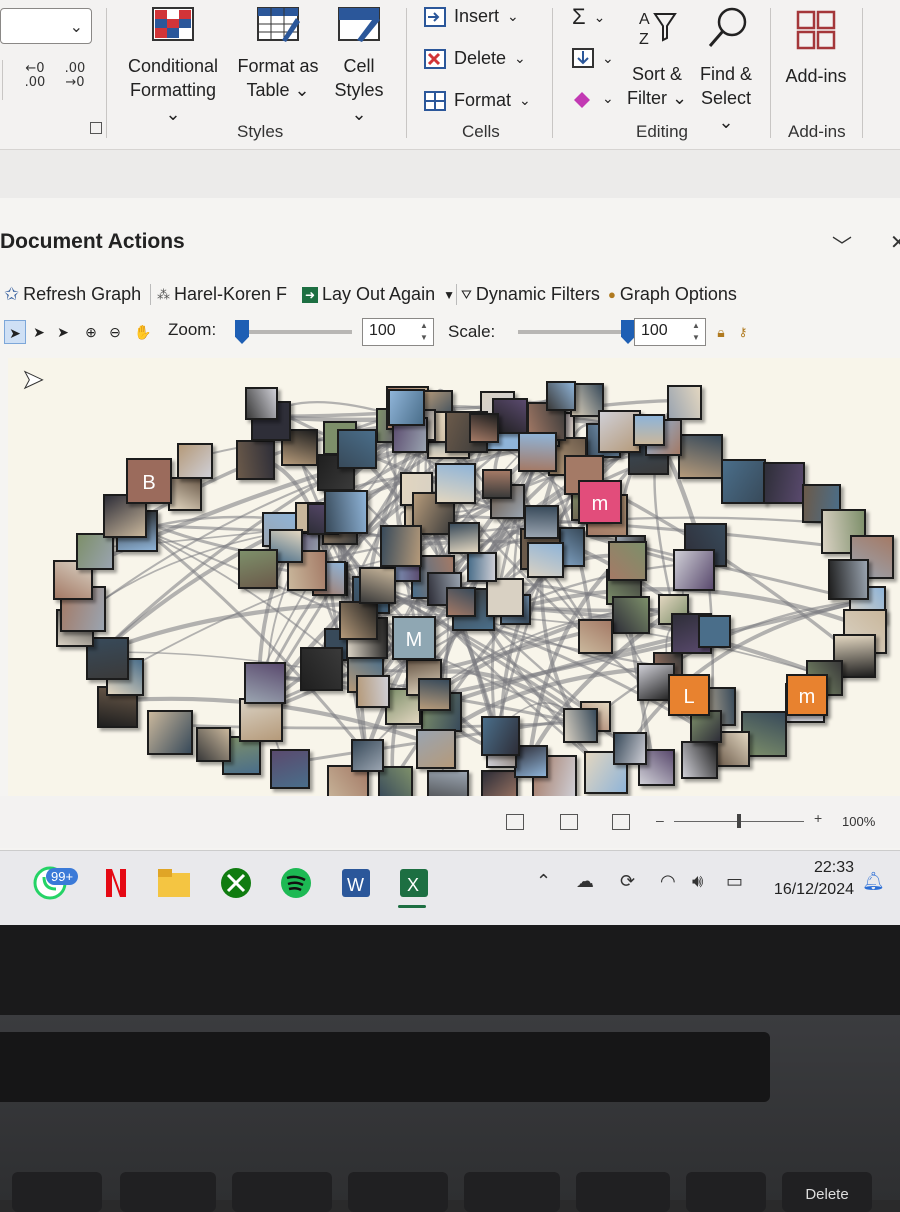  Describe the element at coordinates (218, 294) in the screenshot. I see `layout-dropdown: ⁂ Harel-Koren F` at that location.